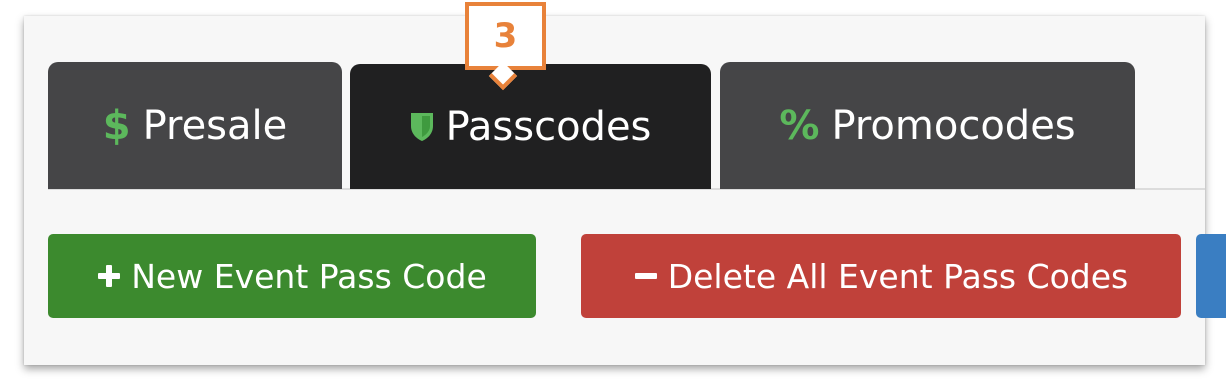 This screenshot has height=391, width=1229. I want to click on tab-passcodes: Passcodes, so click(530, 126).